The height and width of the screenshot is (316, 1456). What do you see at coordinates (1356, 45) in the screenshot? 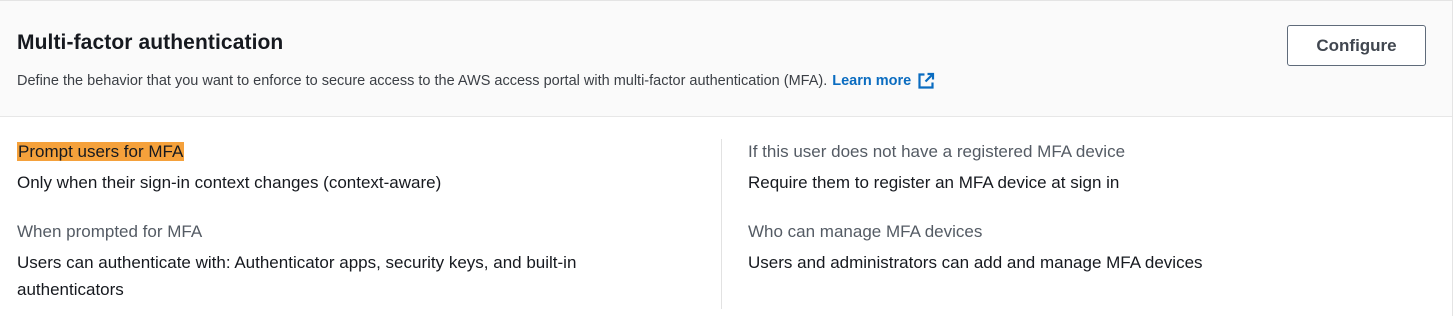
I see `configure-button: Configure` at bounding box center [1356, 45].